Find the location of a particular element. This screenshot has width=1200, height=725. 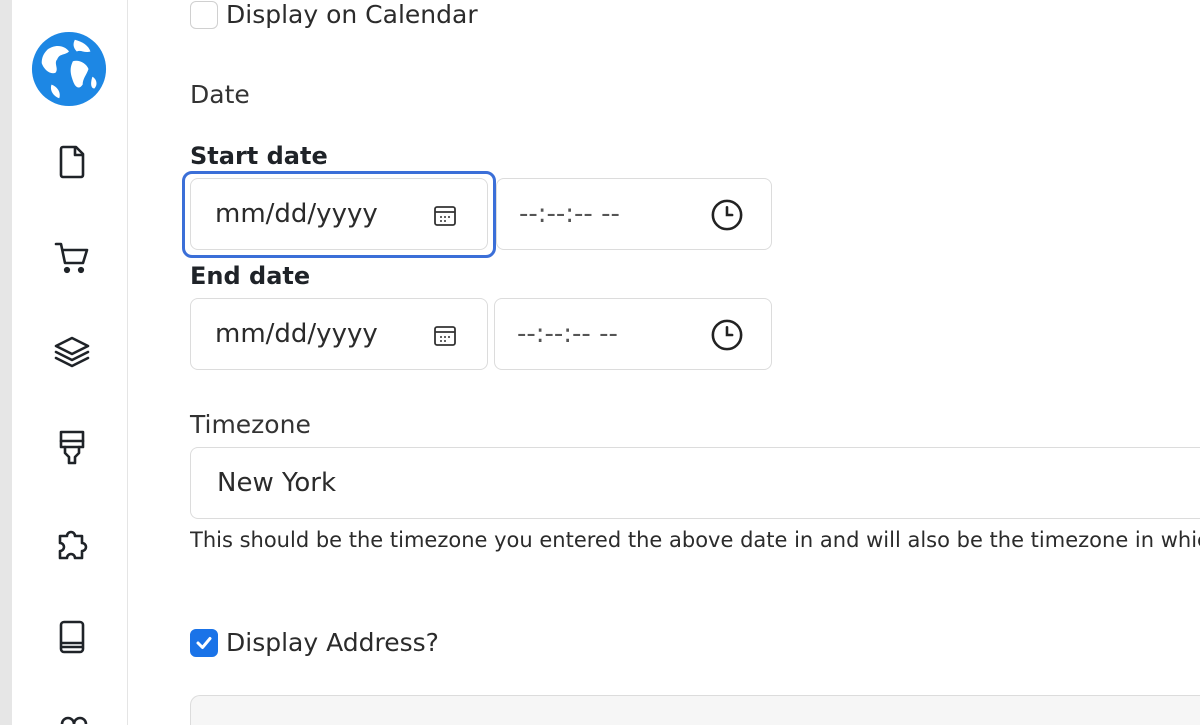

globe-logo is located at coordinates (69, 69).